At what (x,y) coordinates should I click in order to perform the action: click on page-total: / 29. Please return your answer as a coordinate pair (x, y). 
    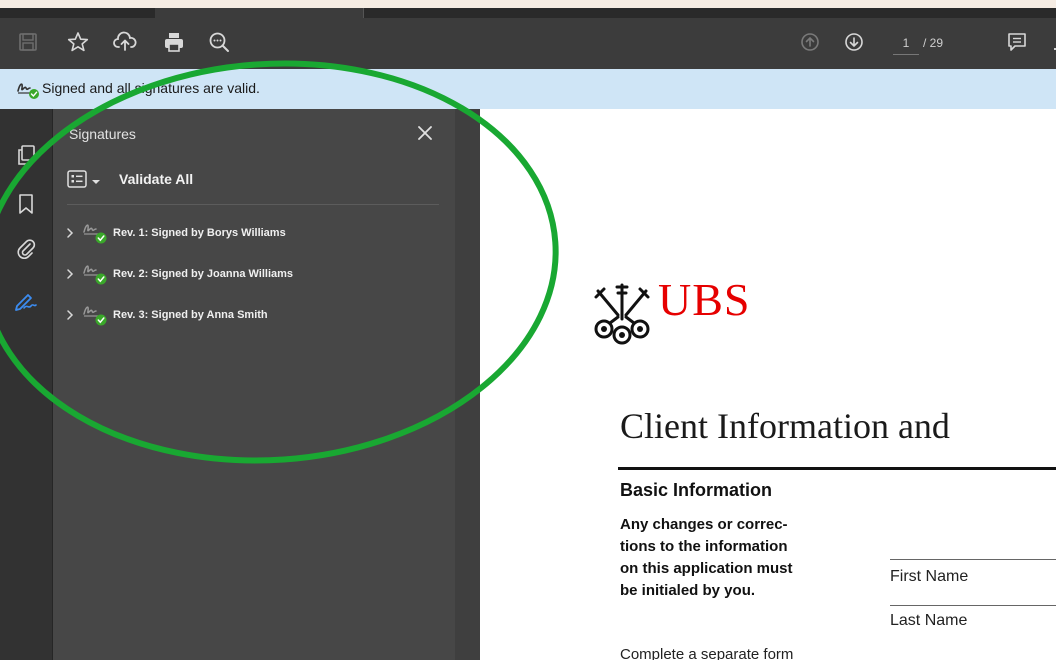
    Looking at the image, I should click on (933, 43).